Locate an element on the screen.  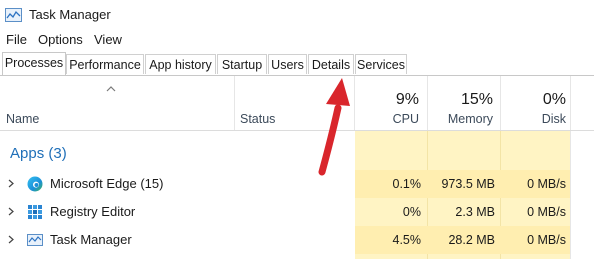
memory-value: 973.5 MB is located at coordinates (468, 184).